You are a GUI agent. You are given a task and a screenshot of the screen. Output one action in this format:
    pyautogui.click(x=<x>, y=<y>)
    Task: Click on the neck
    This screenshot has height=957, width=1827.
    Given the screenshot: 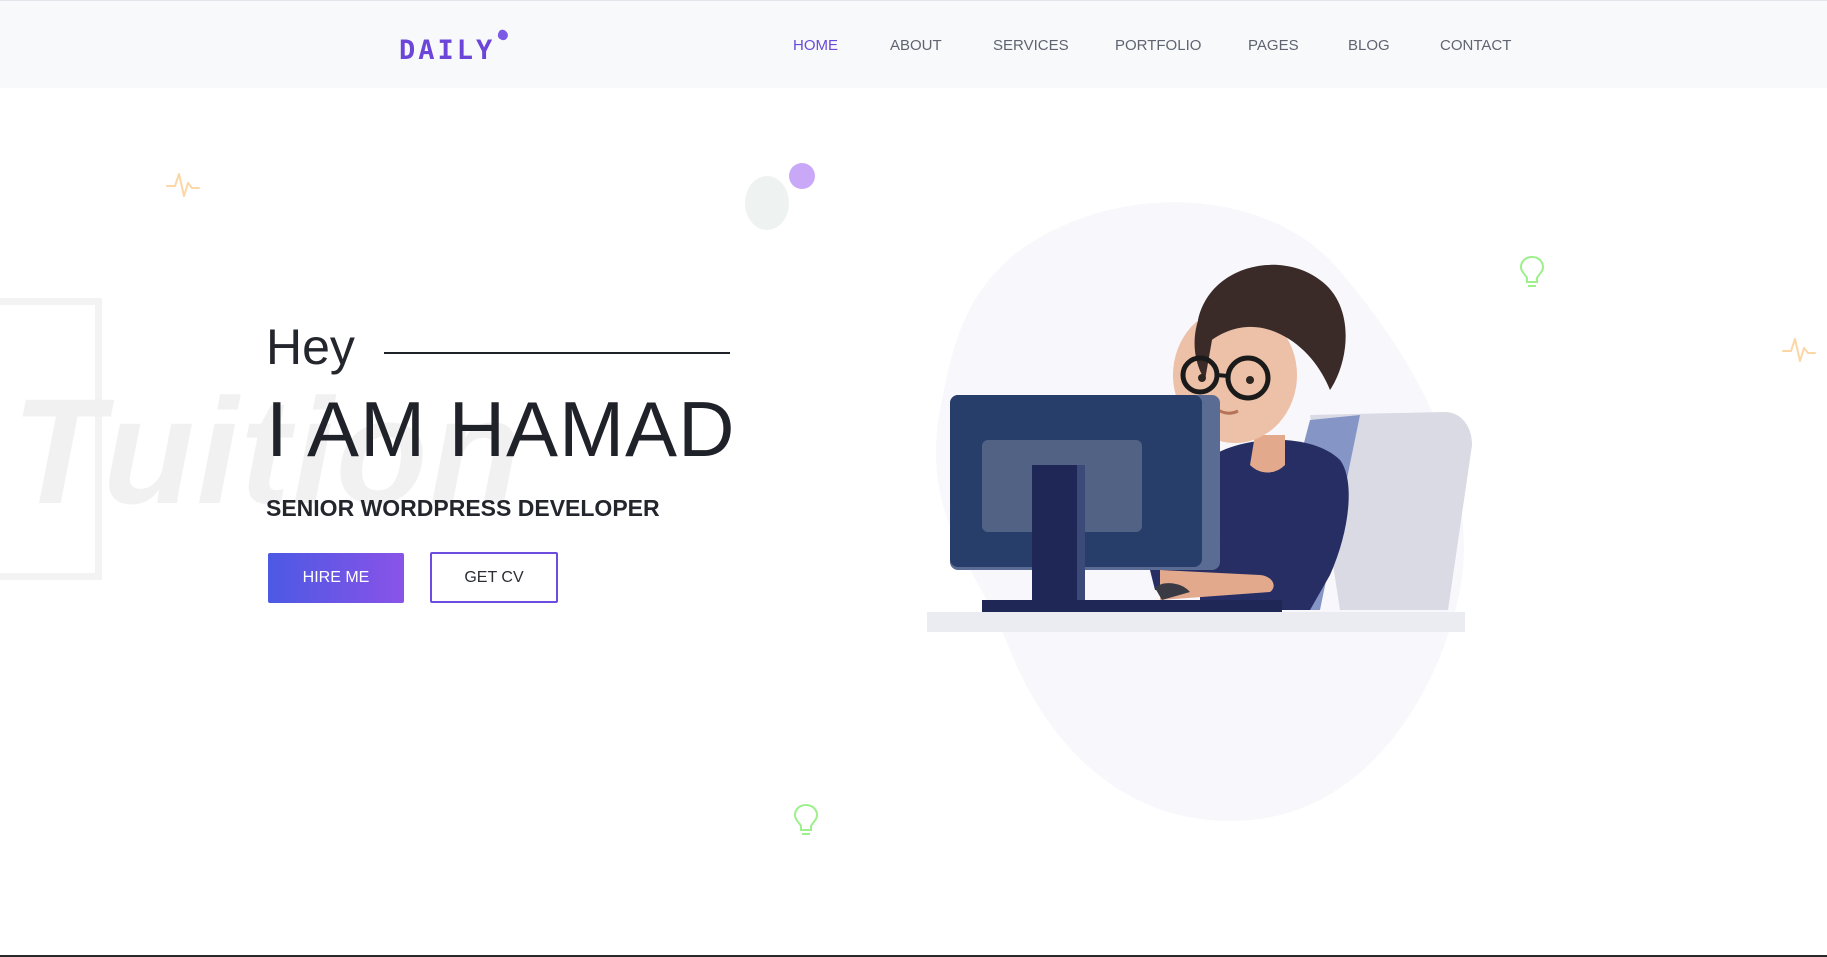 What is the action you would take?
    pyautogui.click(x=1267, y=454)
    